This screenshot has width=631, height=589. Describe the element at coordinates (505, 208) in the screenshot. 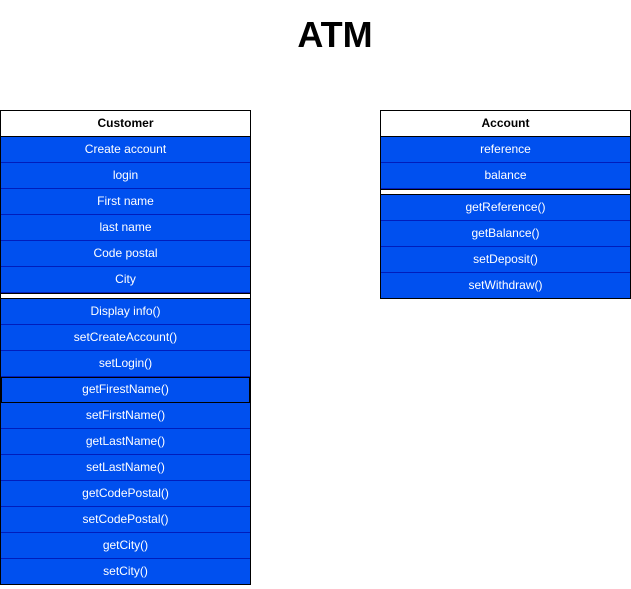

I see `method-get-reference: getReference()` at that location.